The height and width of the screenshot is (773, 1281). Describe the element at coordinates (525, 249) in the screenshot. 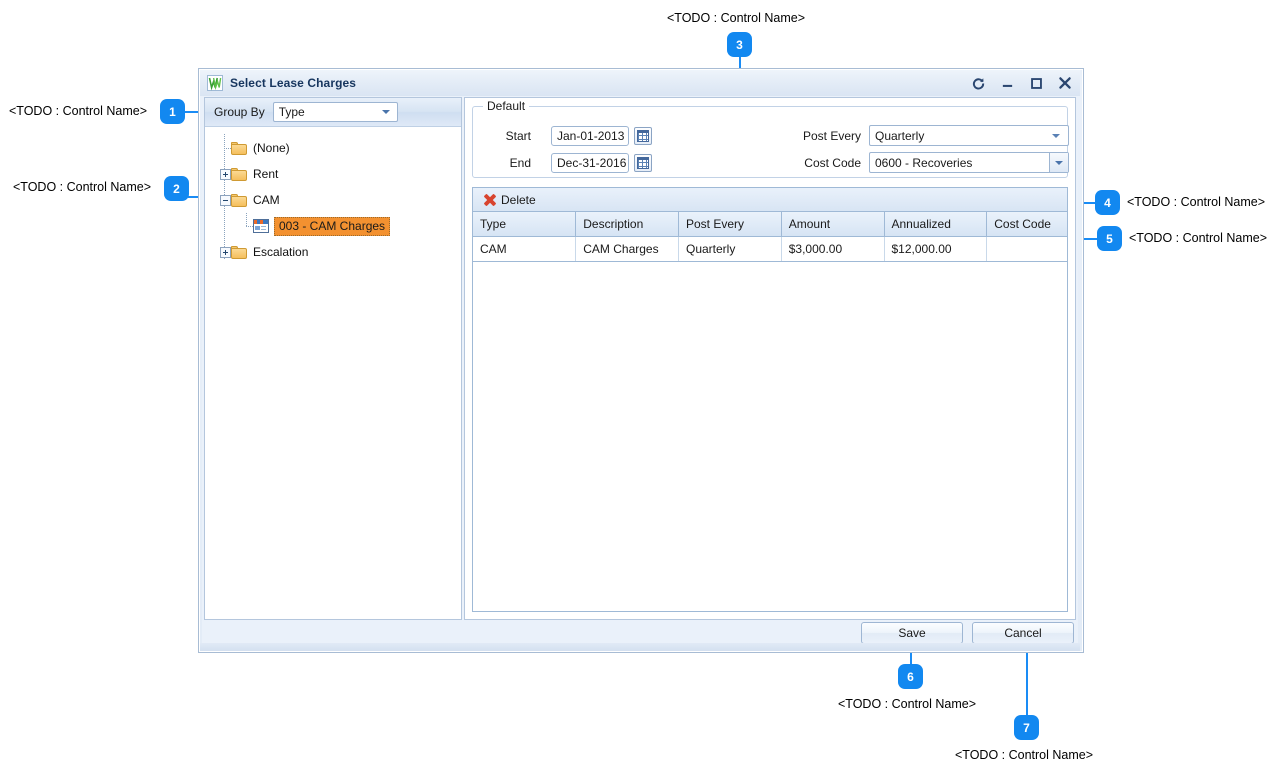

I see `cell-type: CAM` at that location.